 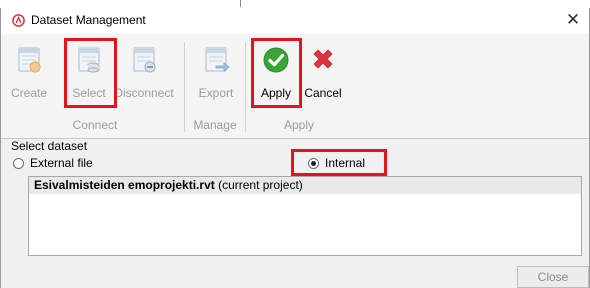 I want to click on close-icon: ✕, so click(x=573, y=20).